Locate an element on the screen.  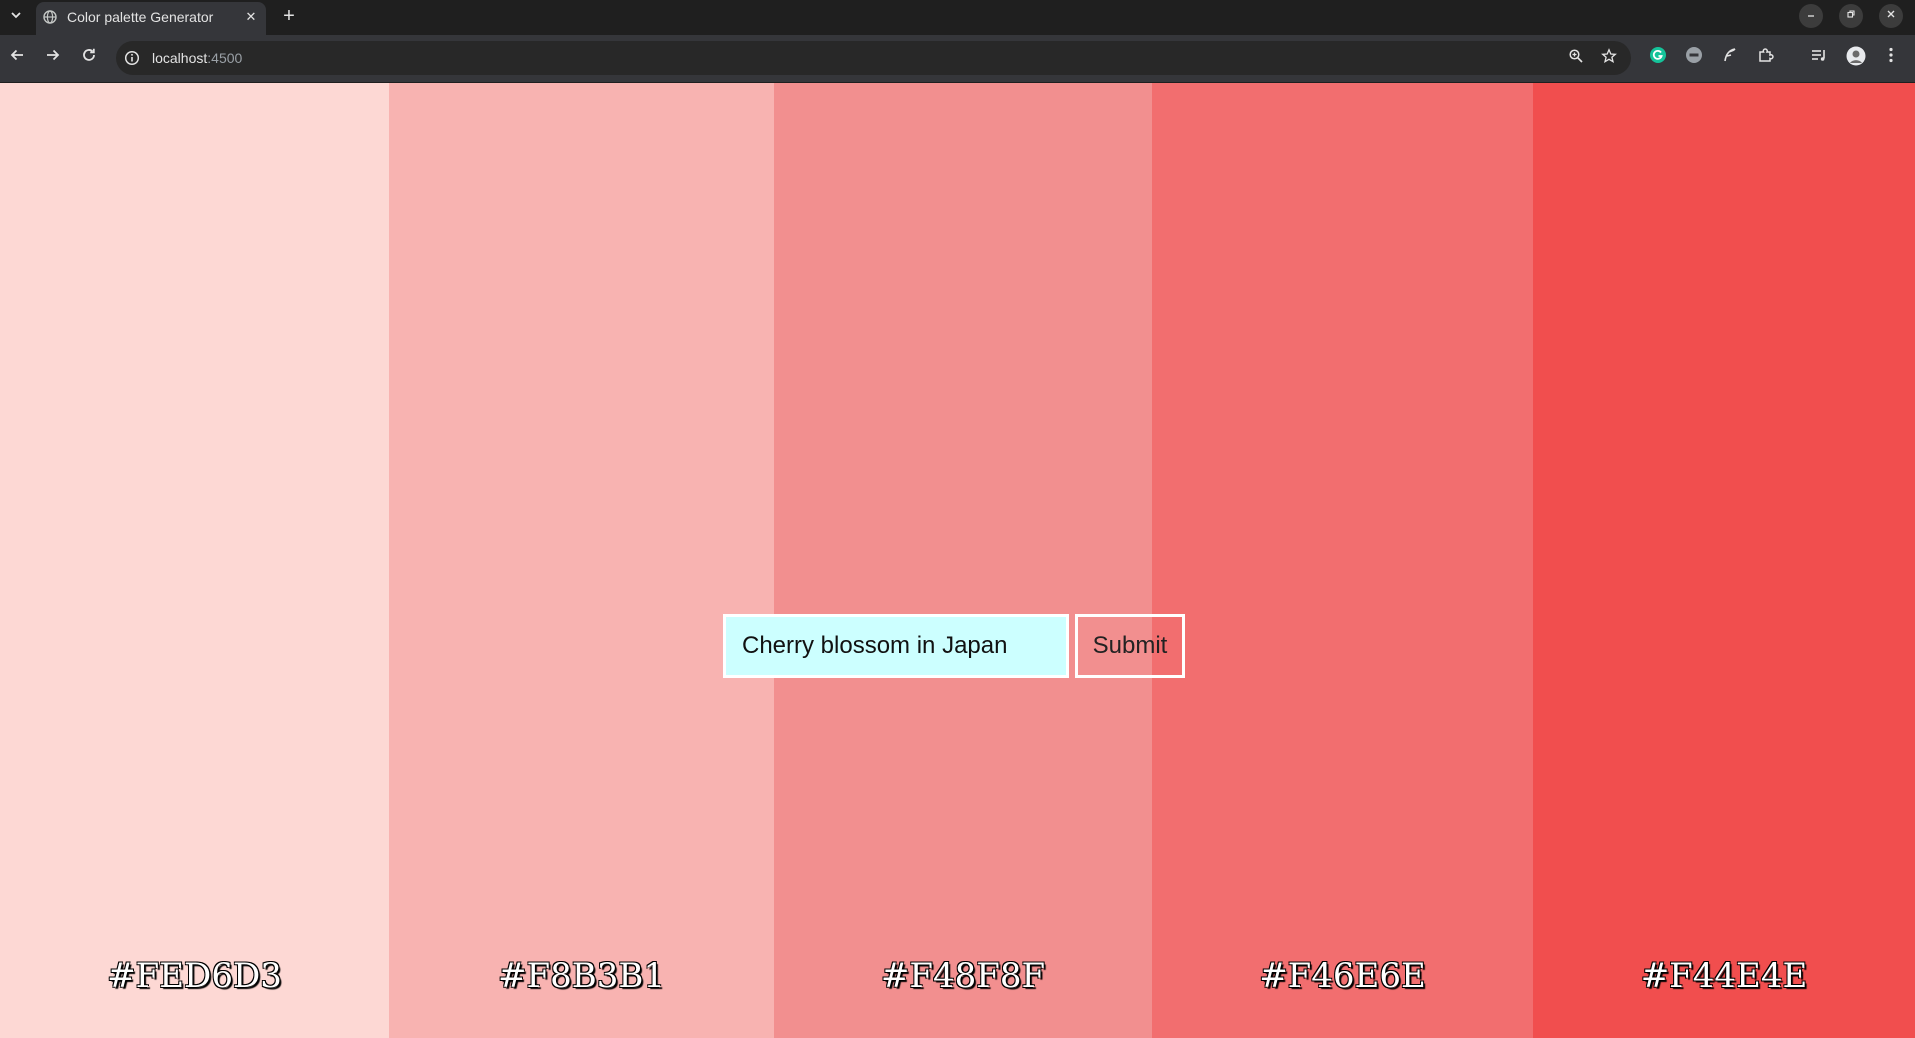
browser-toolbar: localhost:4500 is located at coordinates (957, 59).